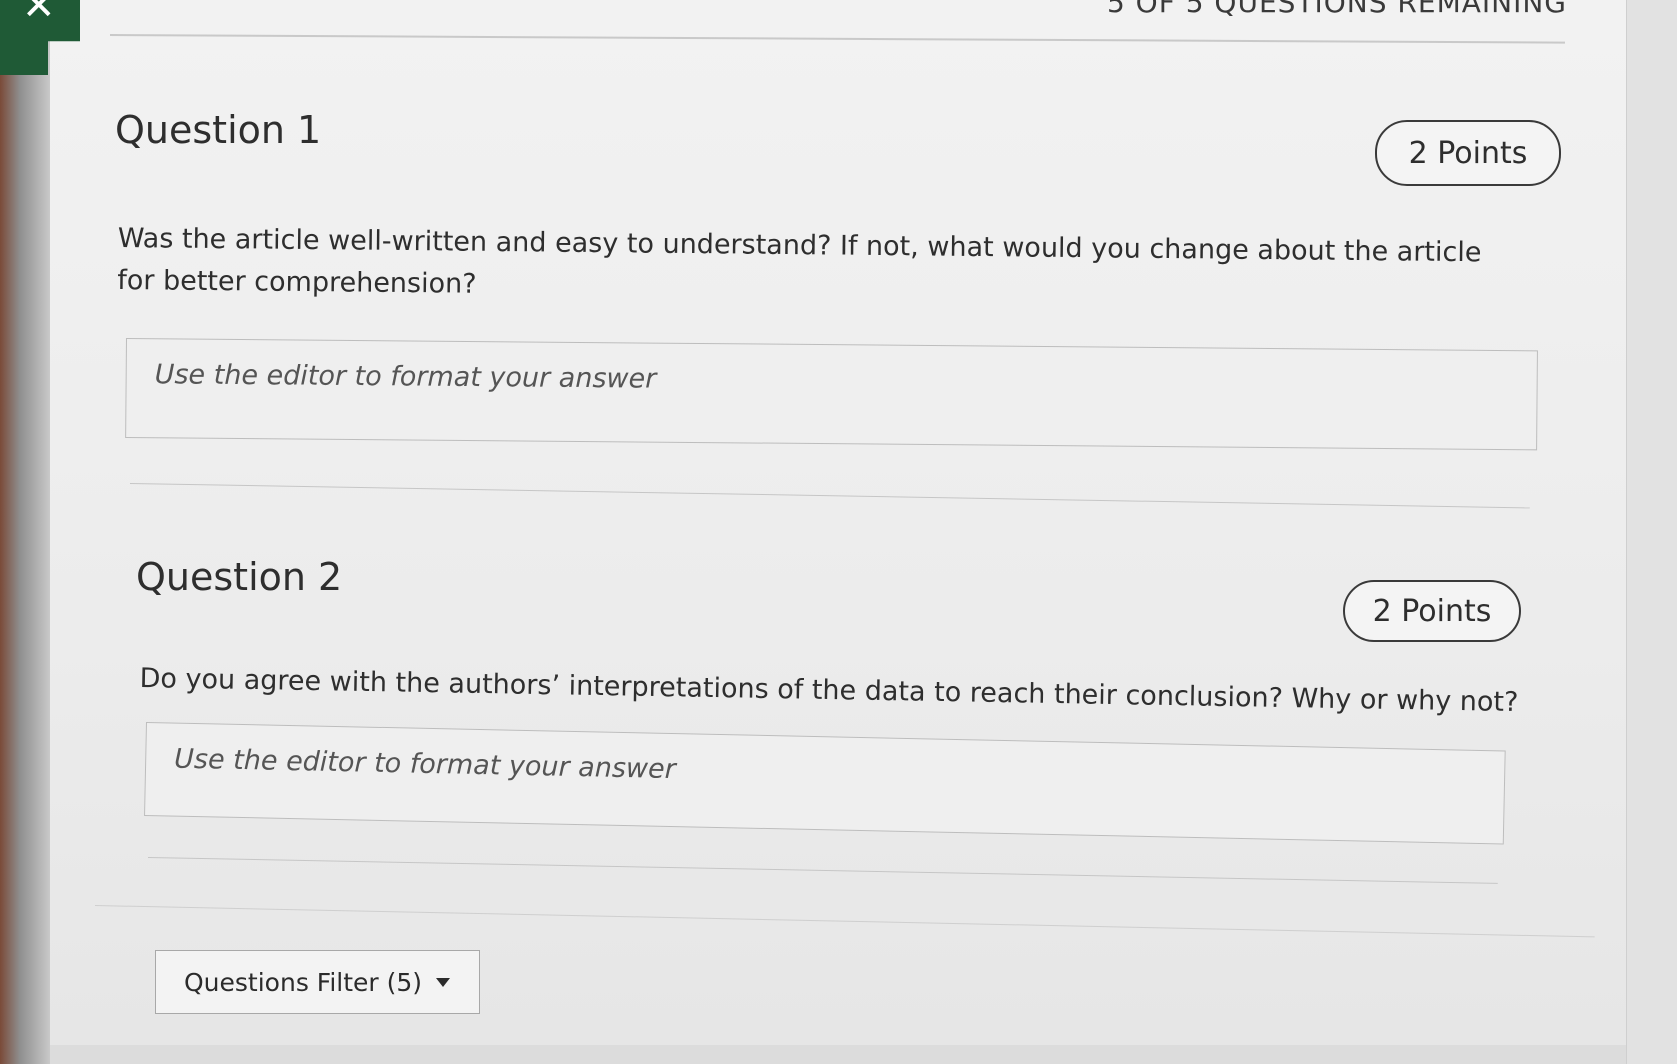  Describe the element at coordinates (831, 394) in the screenshot. I see `question-1-answer-editor: Use the editor to format your answer` at that location.